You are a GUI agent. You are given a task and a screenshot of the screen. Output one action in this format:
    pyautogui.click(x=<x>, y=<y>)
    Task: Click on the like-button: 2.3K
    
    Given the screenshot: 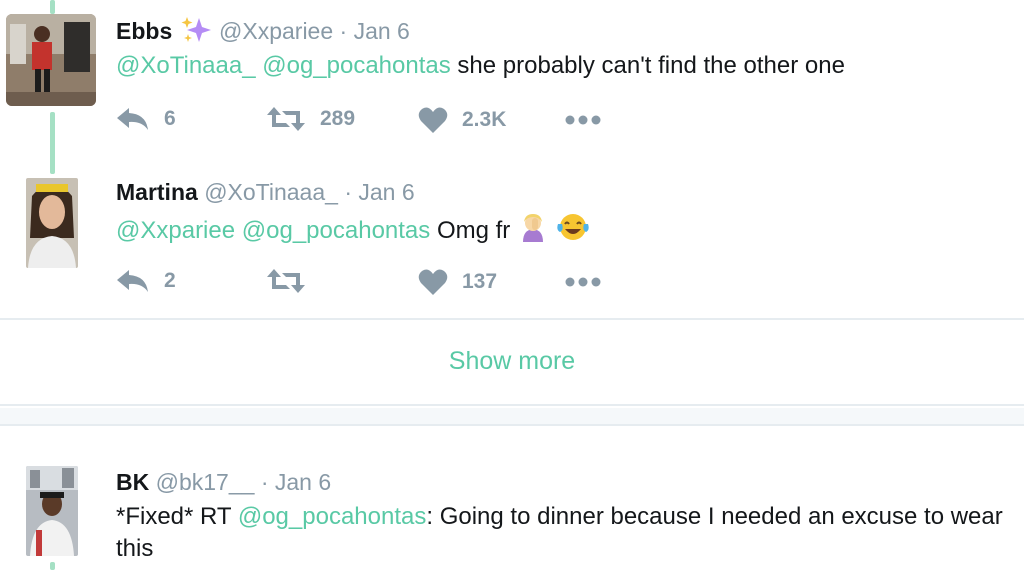 What is the action you would take?
    pyautogui.click(x=462, y=120)
    